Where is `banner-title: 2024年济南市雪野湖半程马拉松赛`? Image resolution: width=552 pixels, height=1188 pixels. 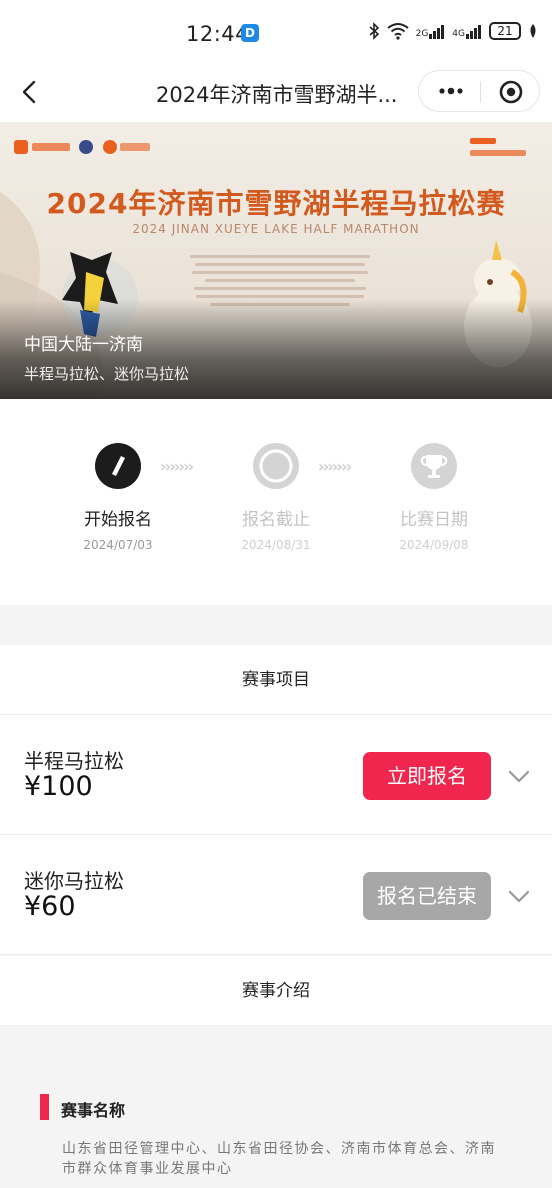 banner-title: 2024年济南市雪野湖半程马拉松赛 is located at coordinates (276, 203).